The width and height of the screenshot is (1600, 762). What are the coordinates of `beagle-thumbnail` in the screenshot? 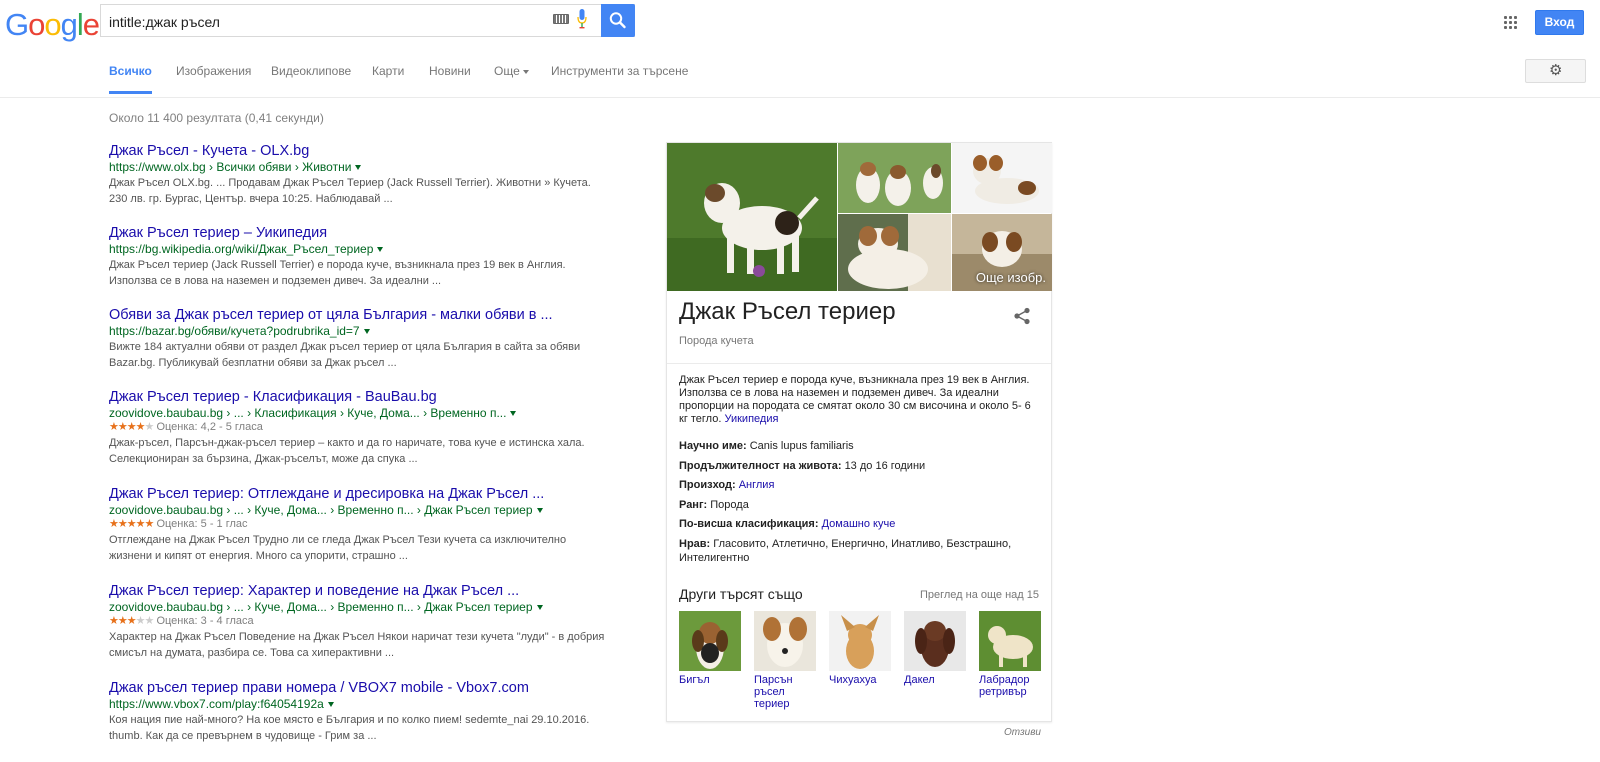 It's located at (710, 641).